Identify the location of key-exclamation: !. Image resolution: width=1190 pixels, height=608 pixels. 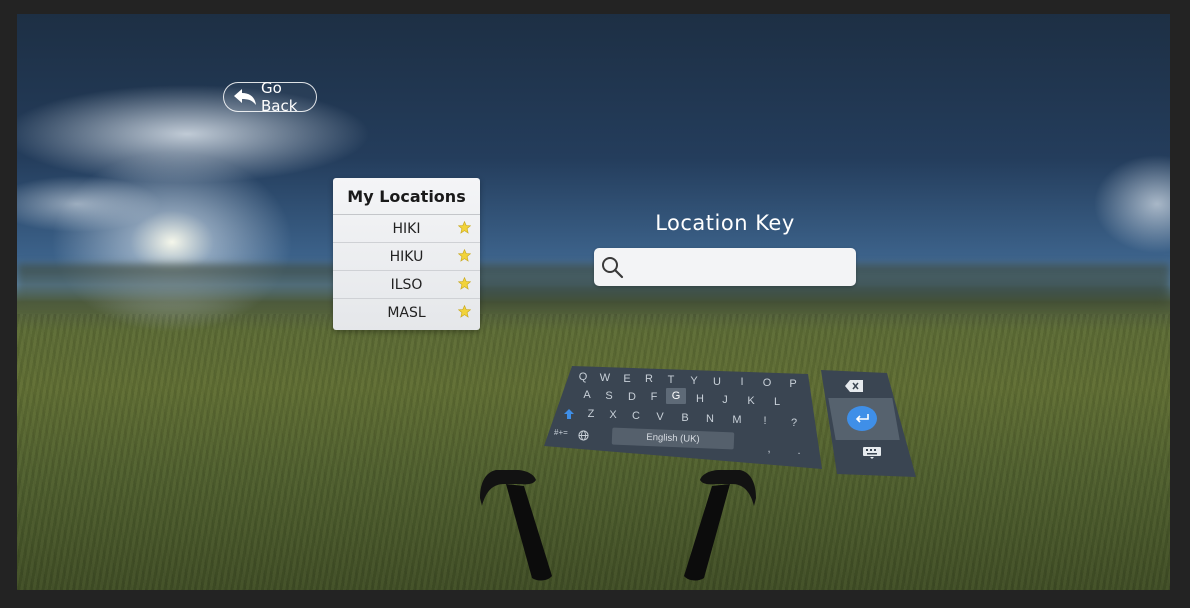
(765, 421).